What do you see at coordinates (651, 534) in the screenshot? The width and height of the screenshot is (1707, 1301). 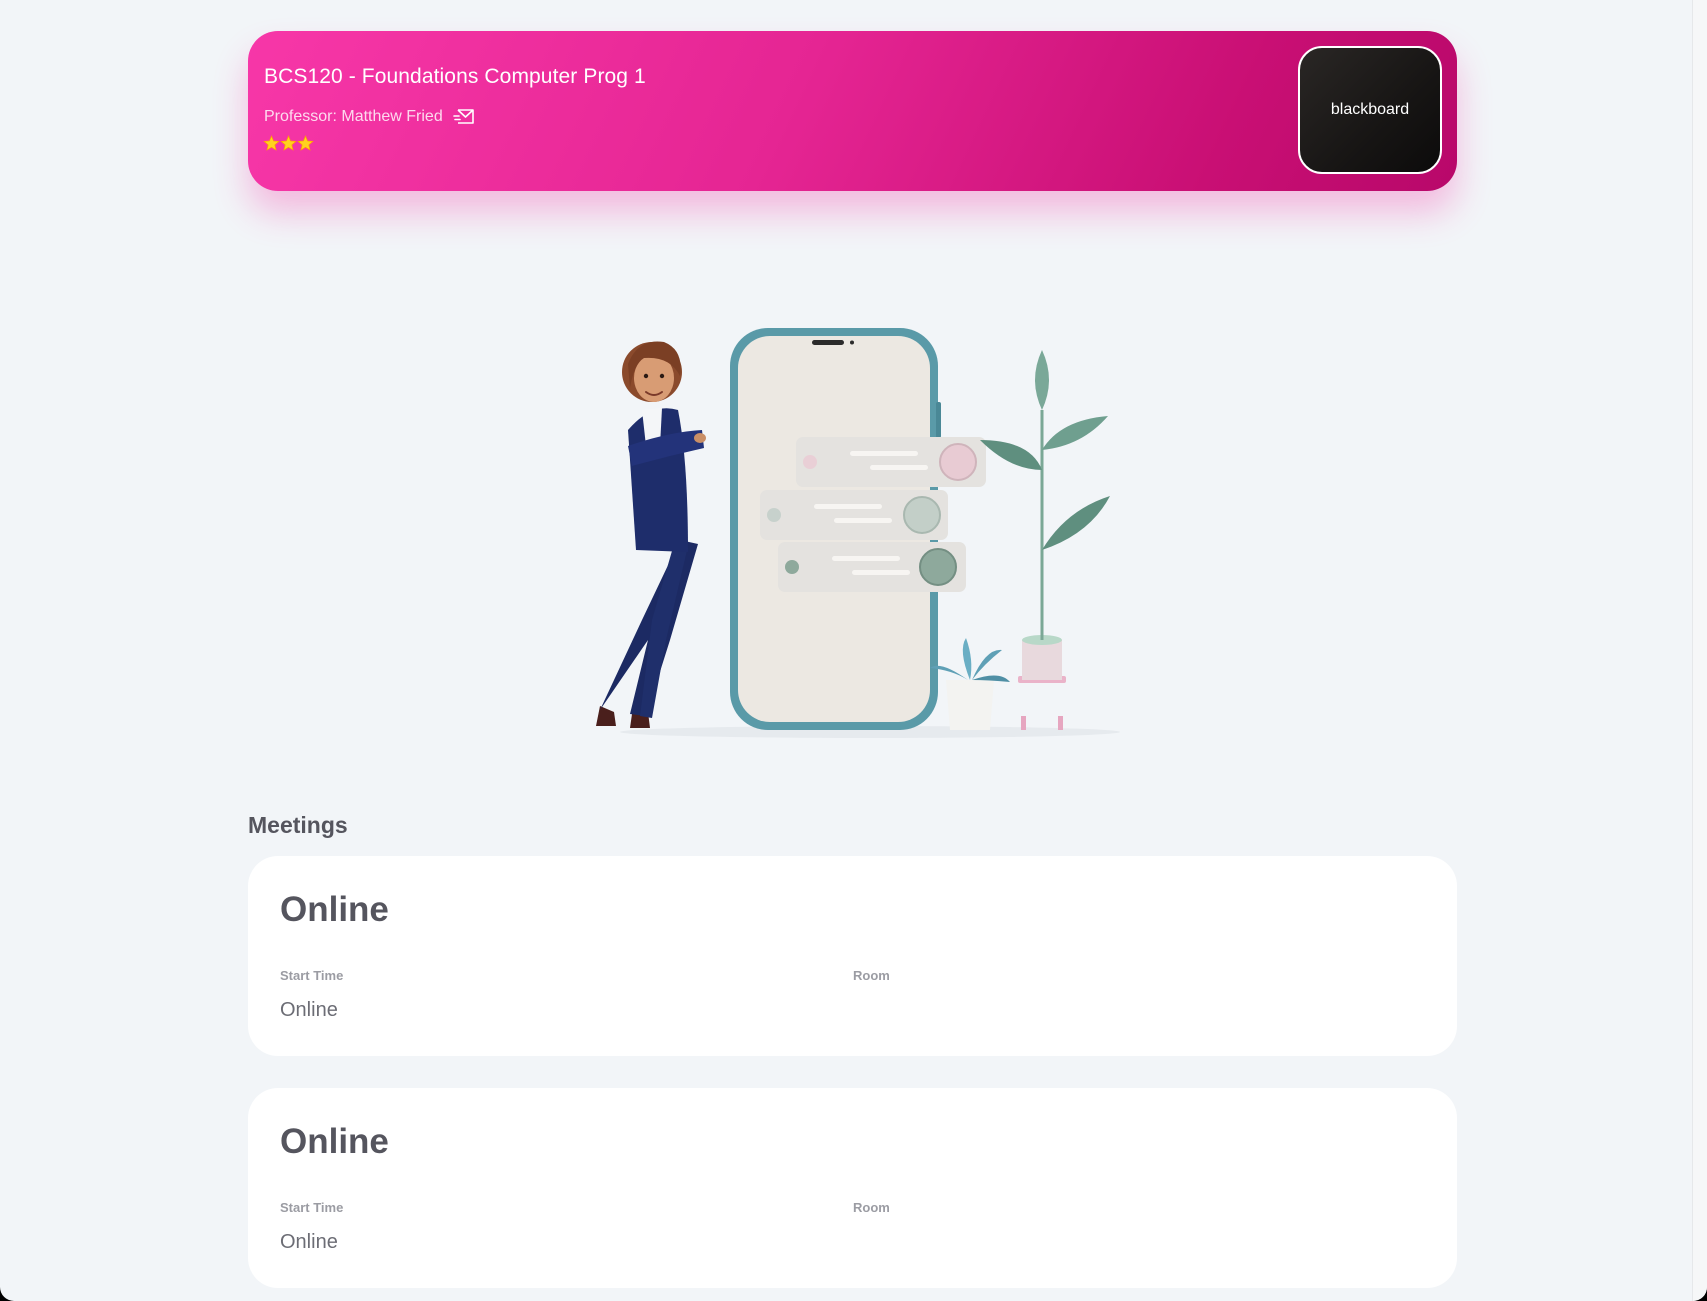 I see `person-figure` at bounding box center [651, 534].